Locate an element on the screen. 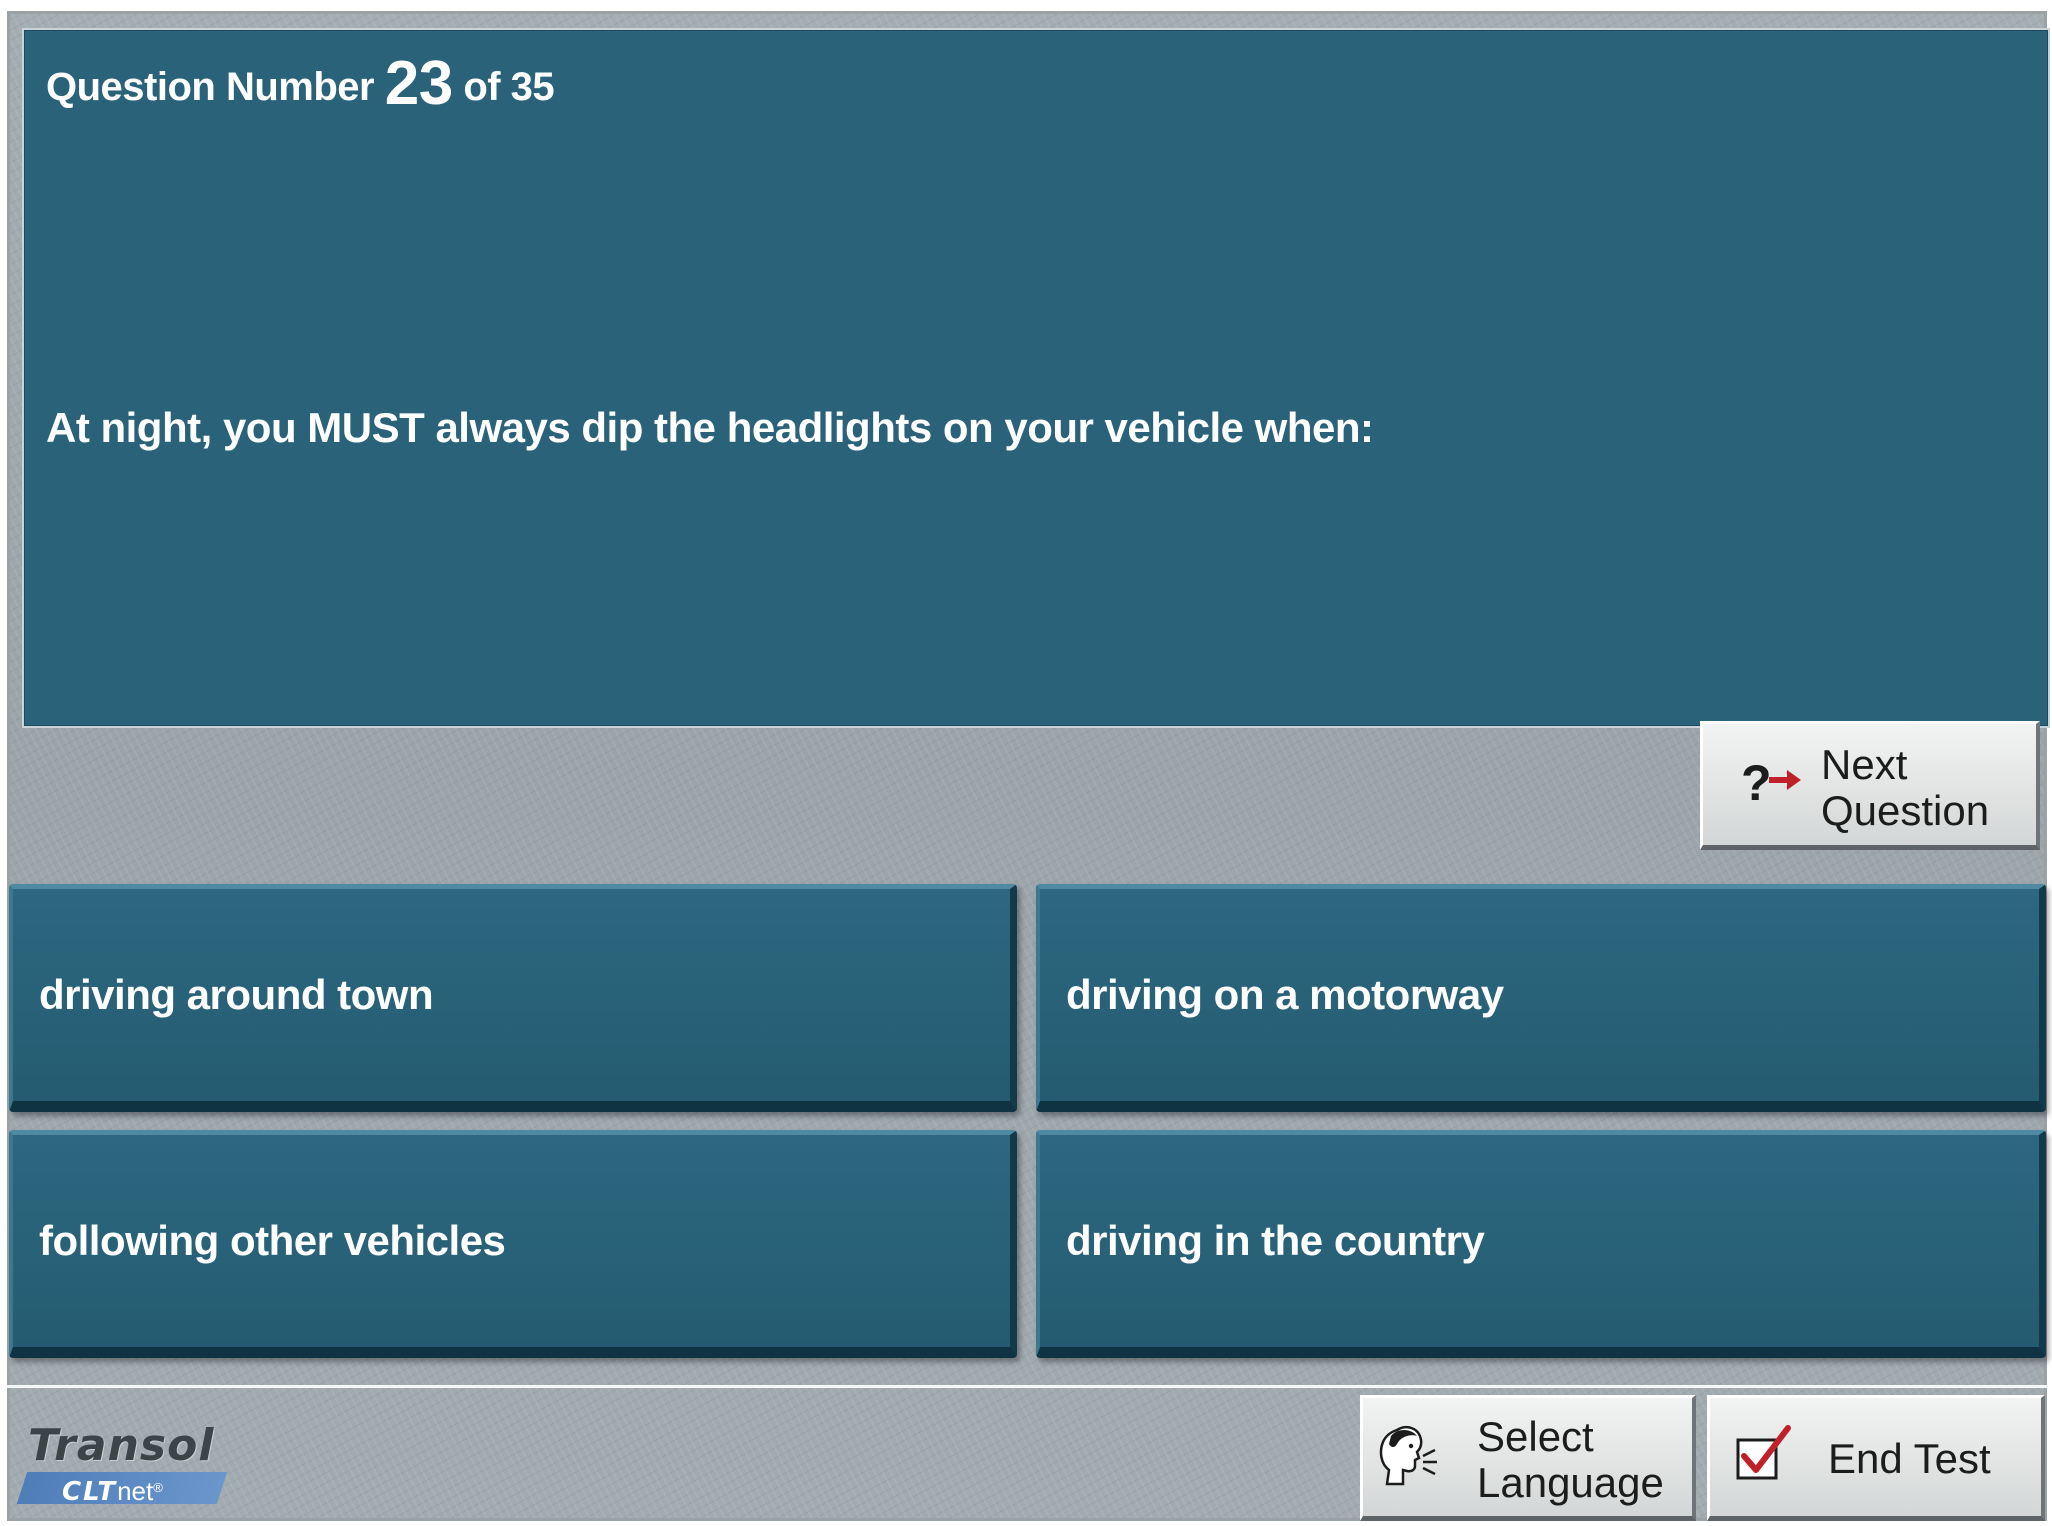 The height and width of the screenshot is (1526, 2052). select-language-button: Select Language is located at coordinates (1528, 1458).